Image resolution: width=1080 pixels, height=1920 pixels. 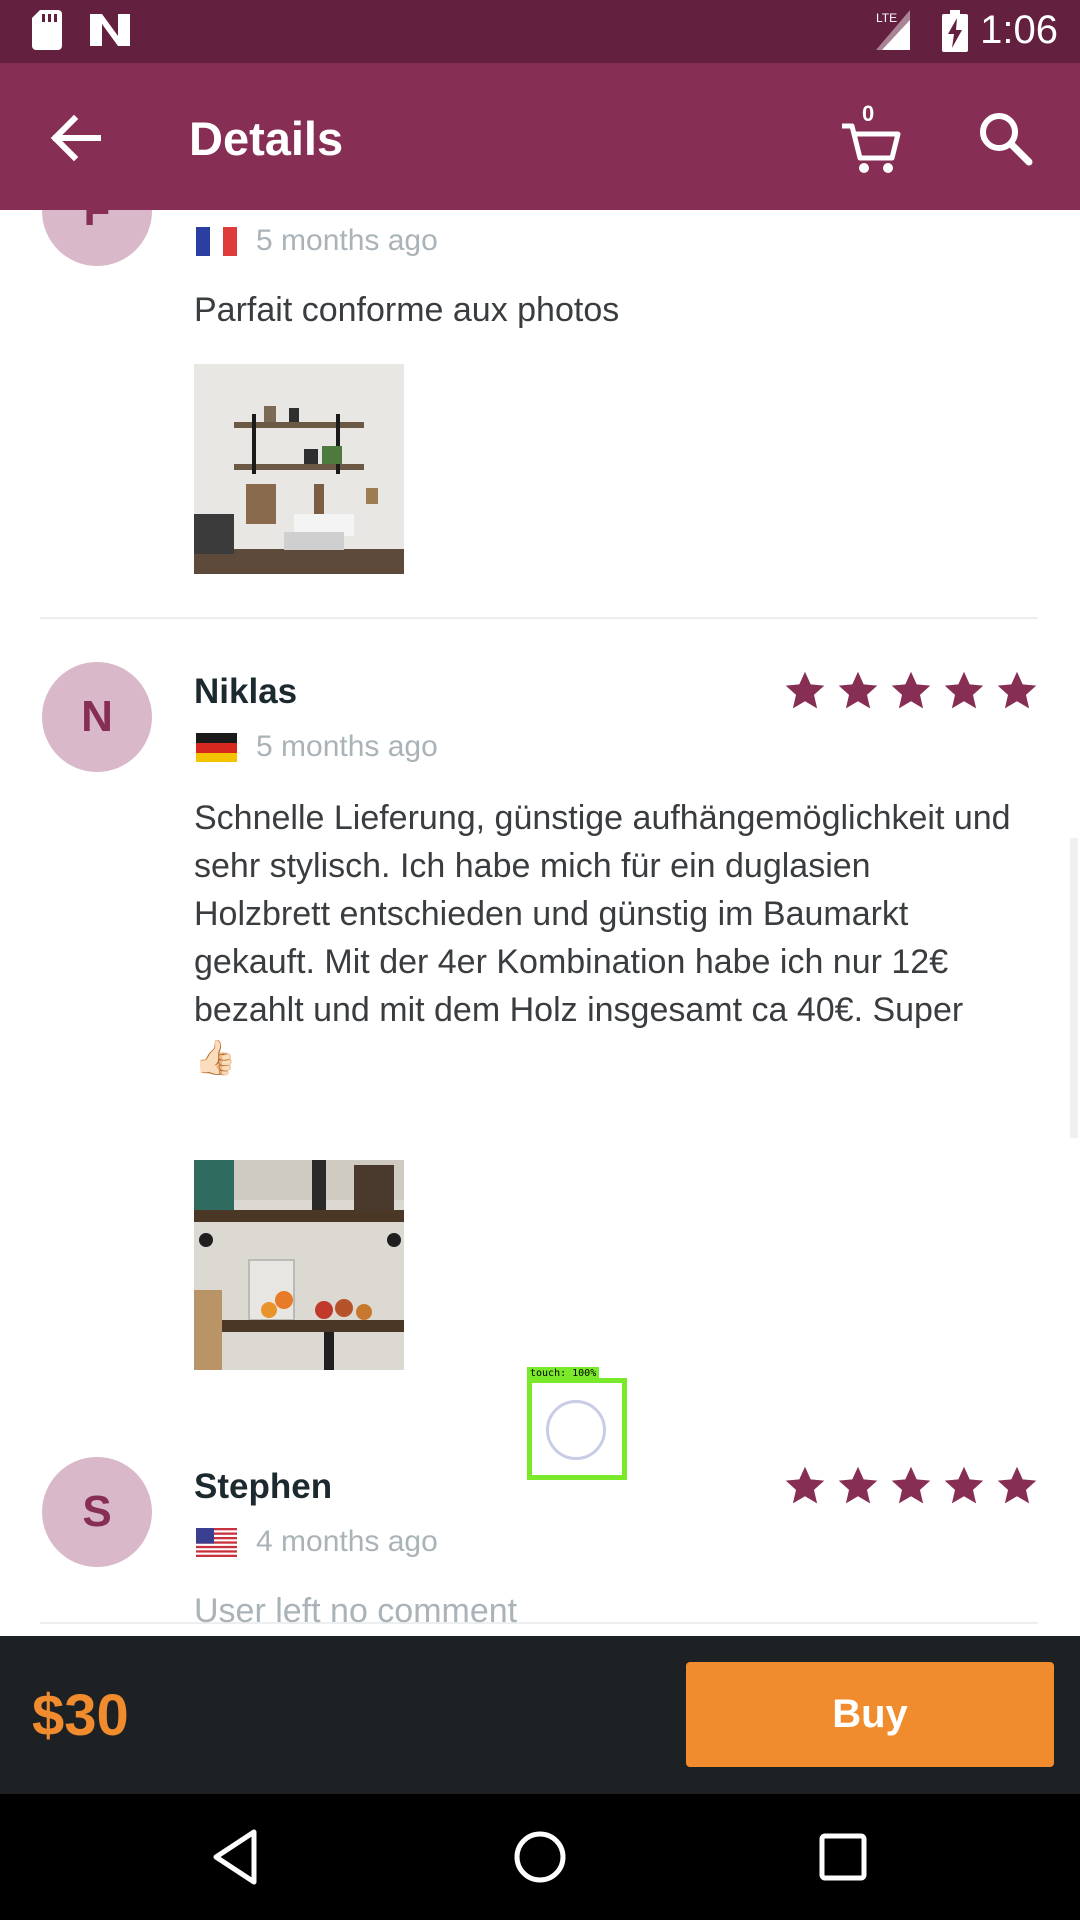 What do you see at coordinates (216, 747) in the screenshot?
I see `flag-germany-icon` at bounding box center [216, 747].